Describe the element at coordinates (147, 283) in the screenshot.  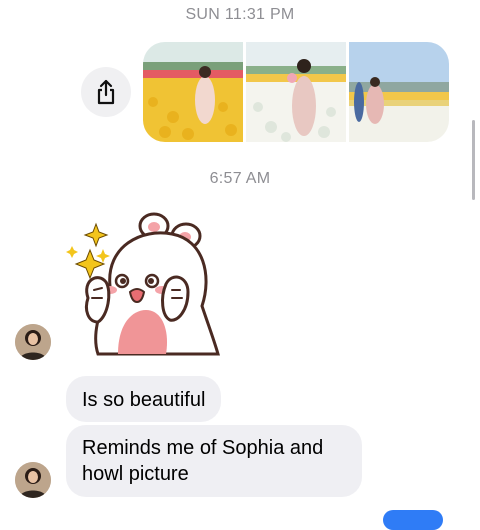
I see `bear-sticker-icon` at that location.